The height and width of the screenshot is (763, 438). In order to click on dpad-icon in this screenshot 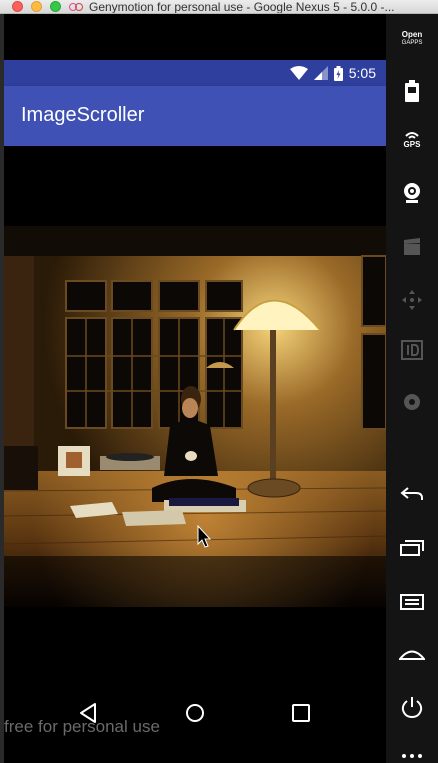, I will do `click(412, 300)`.